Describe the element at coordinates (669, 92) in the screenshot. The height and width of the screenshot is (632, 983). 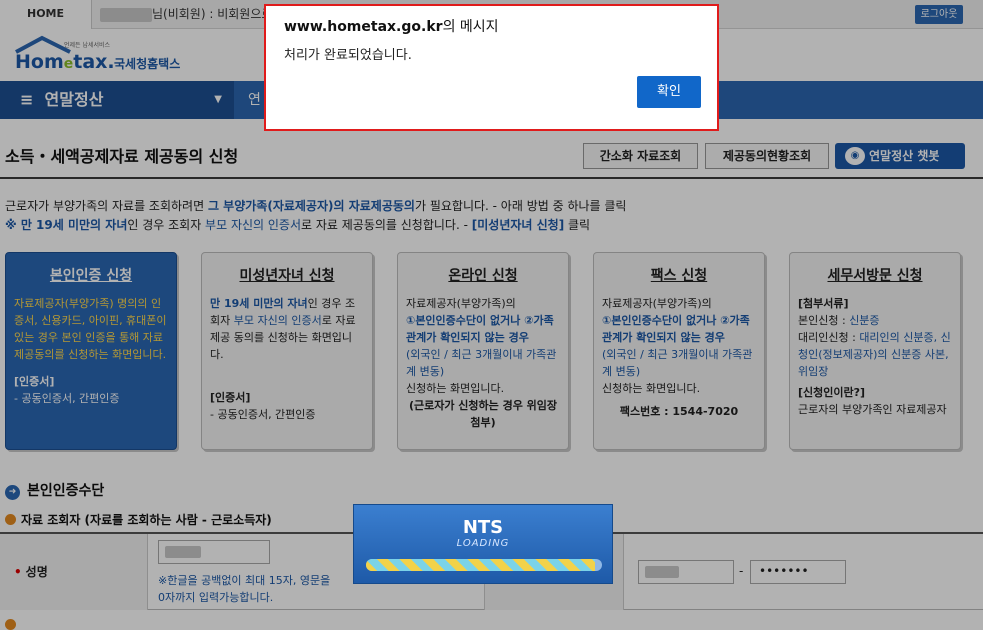
I see `ok-button: 확인` at that location.